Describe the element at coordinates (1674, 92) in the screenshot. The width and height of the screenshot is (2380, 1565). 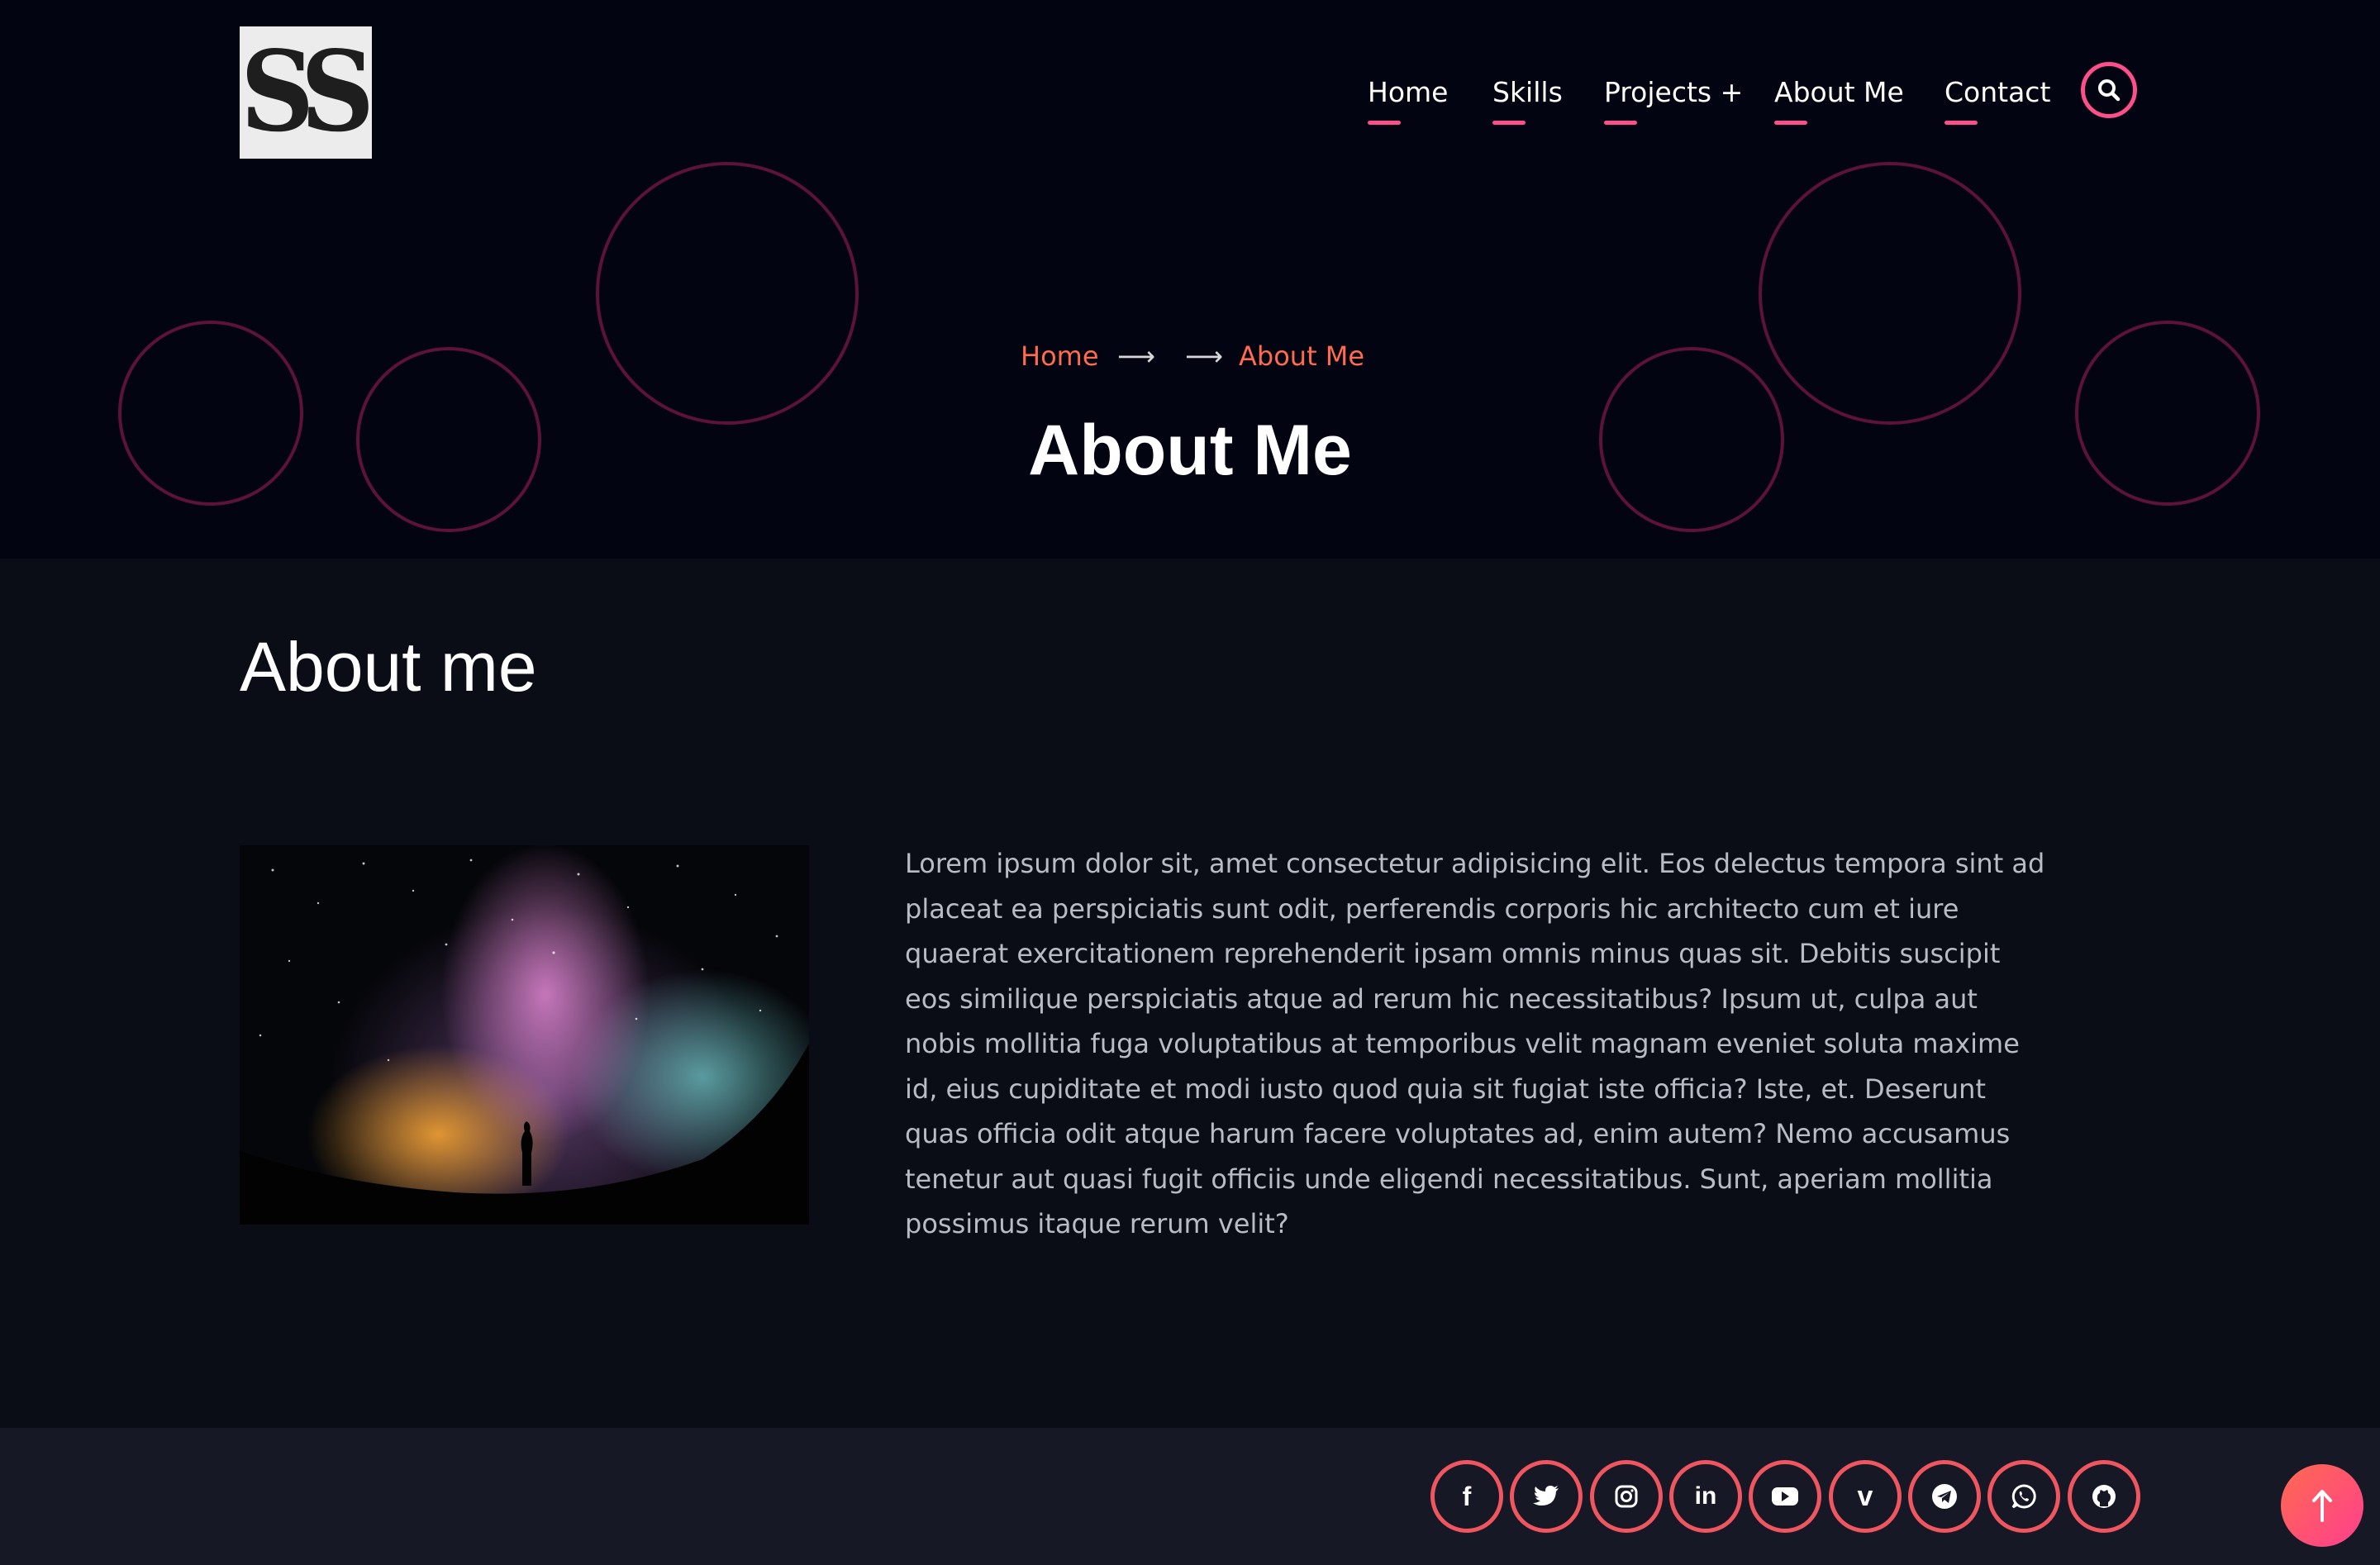
I see `nav-label: Projects +` at that location.